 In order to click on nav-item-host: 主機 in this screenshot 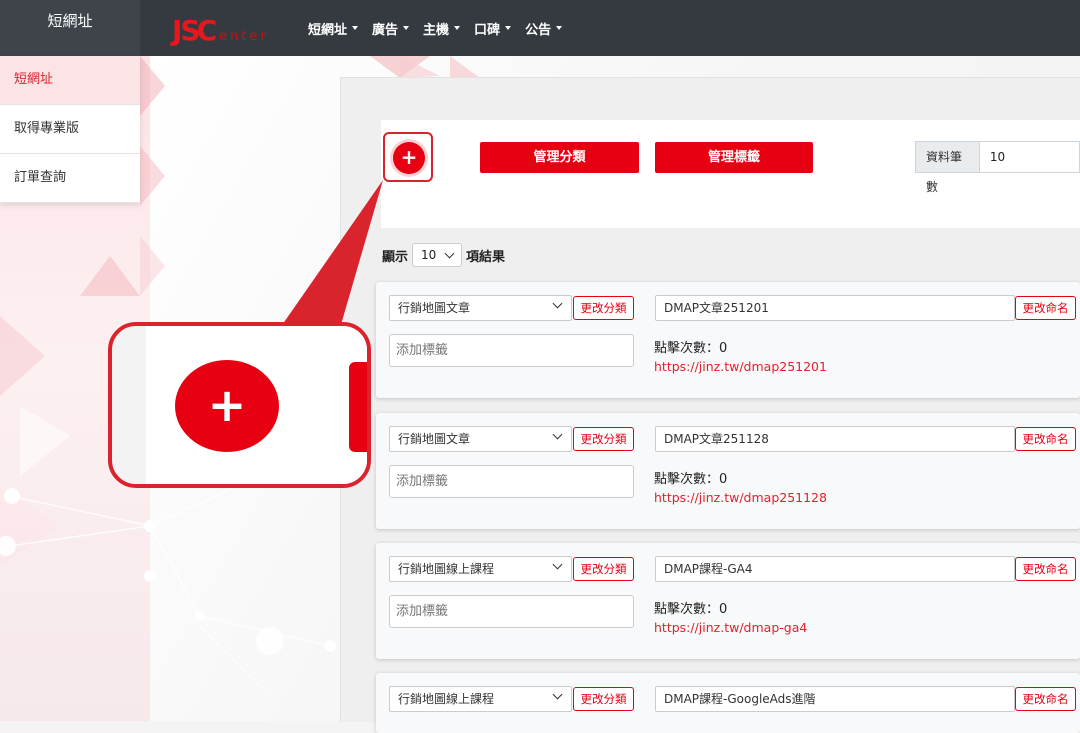, I will do `click(442, 28)`.